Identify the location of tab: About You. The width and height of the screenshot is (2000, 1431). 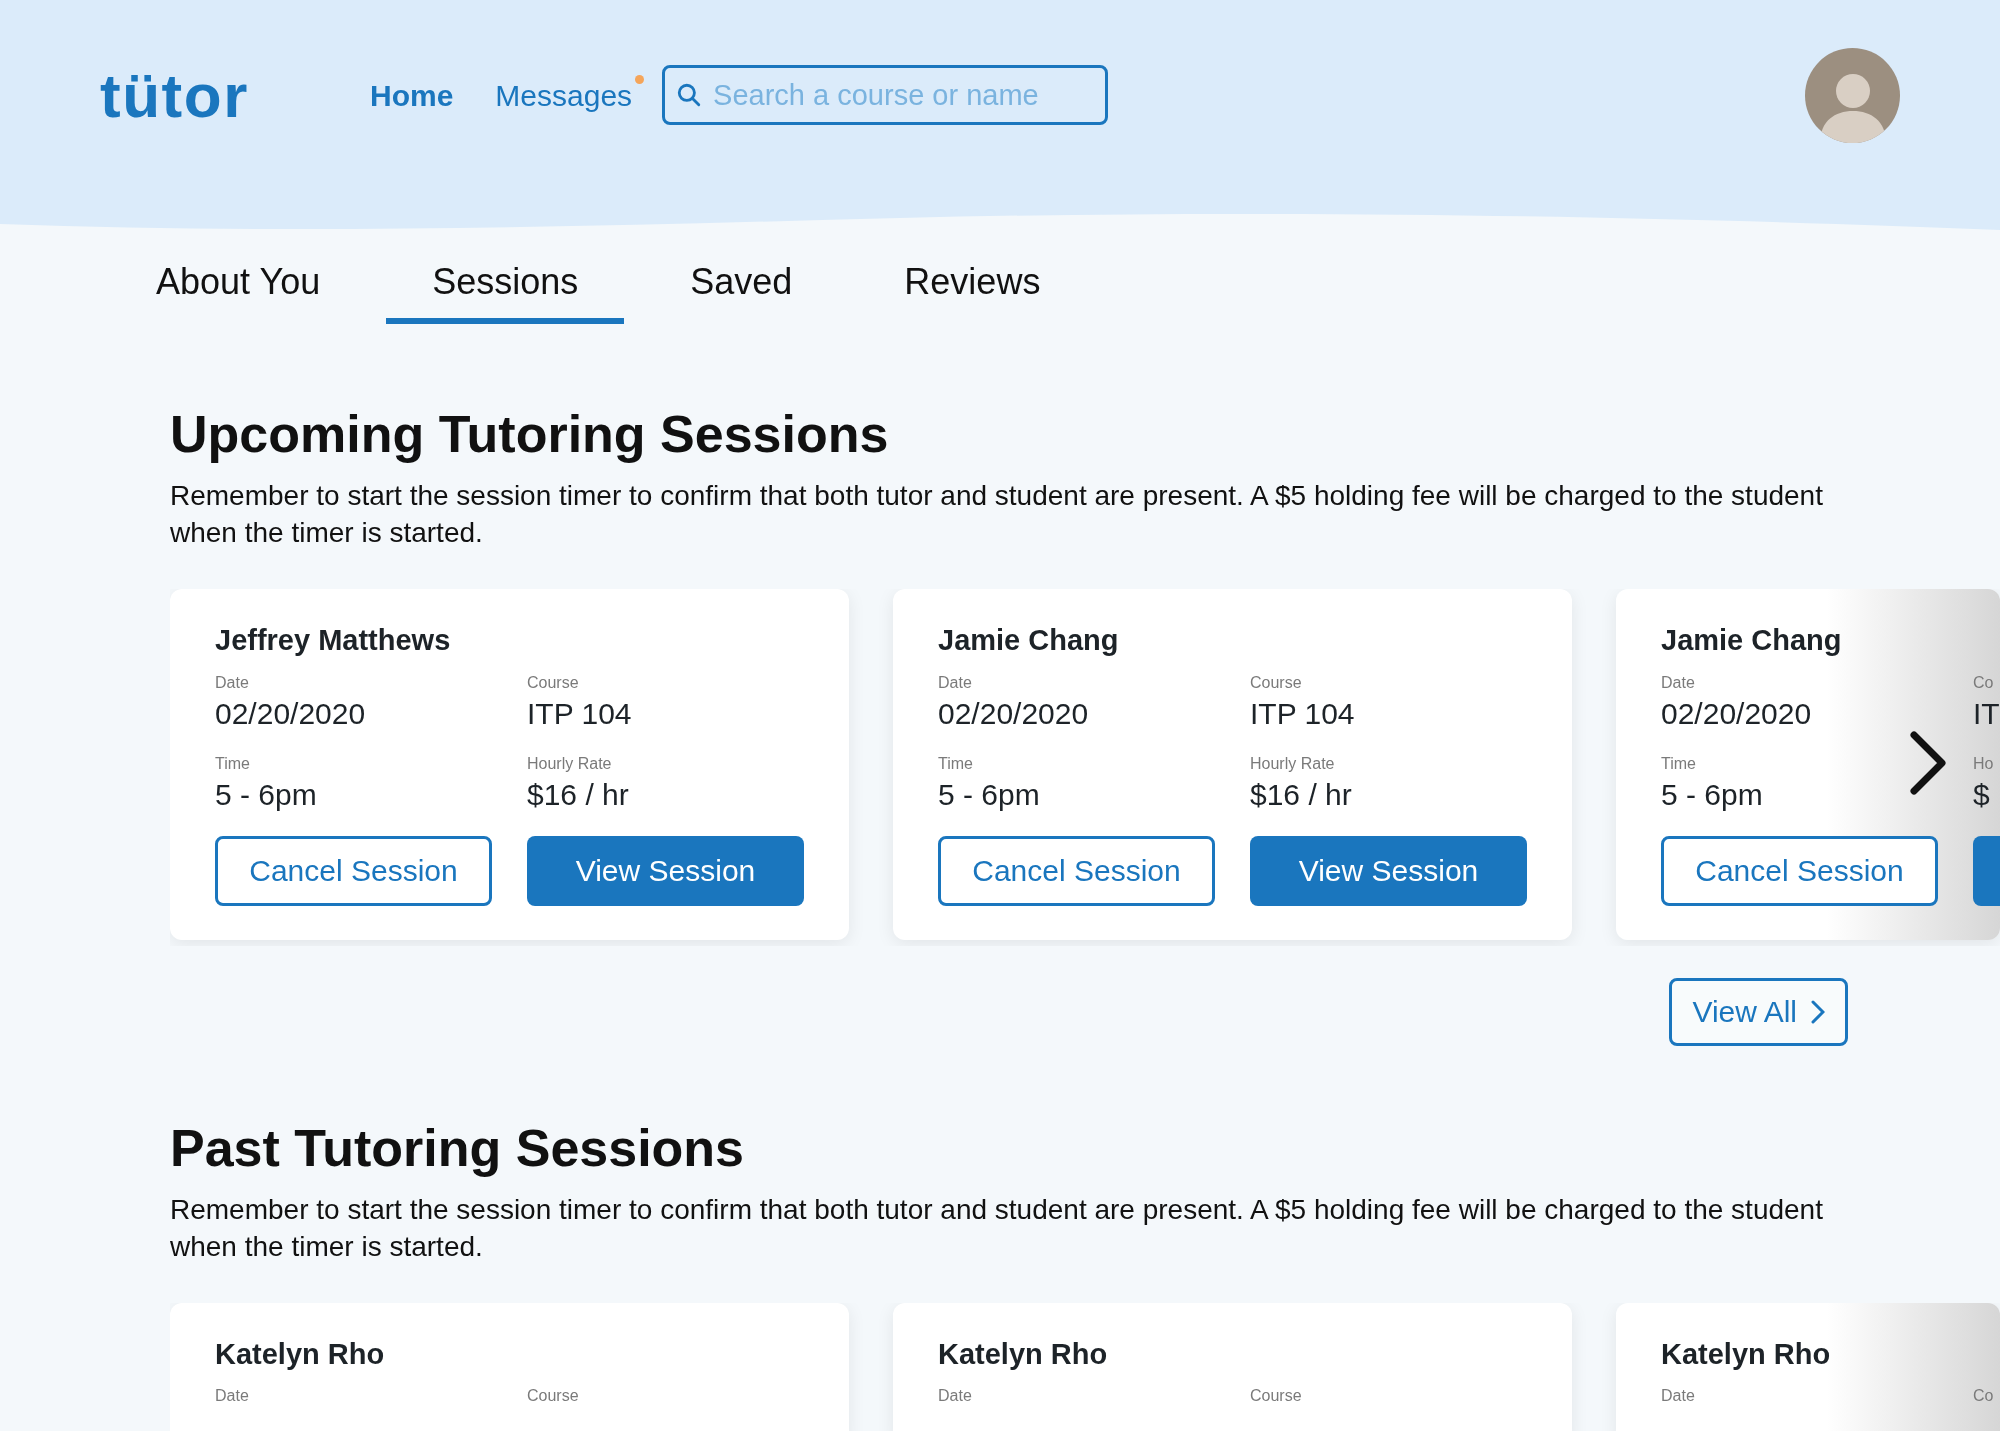
(238, 285).